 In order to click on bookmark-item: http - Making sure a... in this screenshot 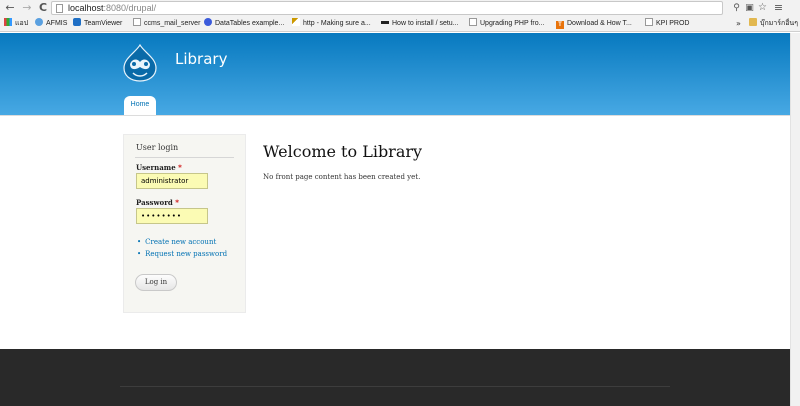, I will do `click(331, 24)`.